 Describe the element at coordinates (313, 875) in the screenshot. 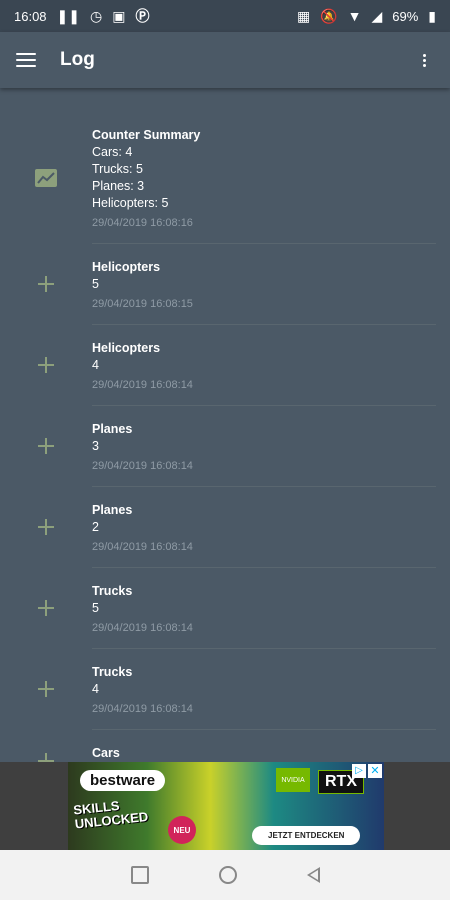

I see `back-button` at that location.